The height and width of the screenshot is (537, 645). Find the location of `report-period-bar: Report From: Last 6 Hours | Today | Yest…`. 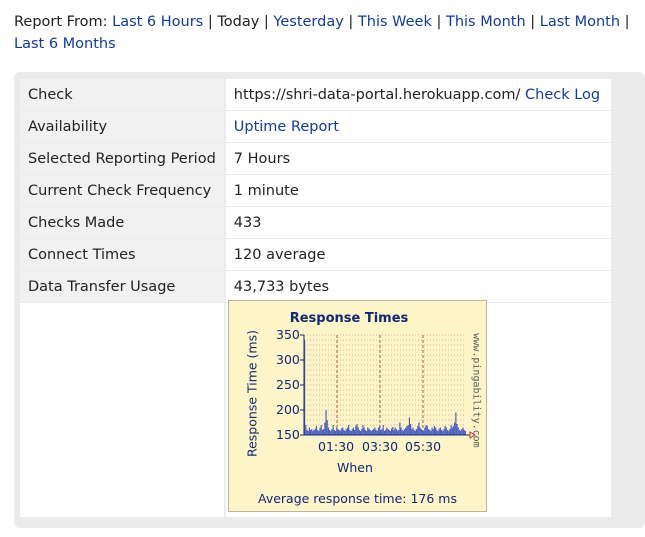

report-period-bar: Report From: Last 6 Hours | Today | Yest… is located at coordinates (326, 33).